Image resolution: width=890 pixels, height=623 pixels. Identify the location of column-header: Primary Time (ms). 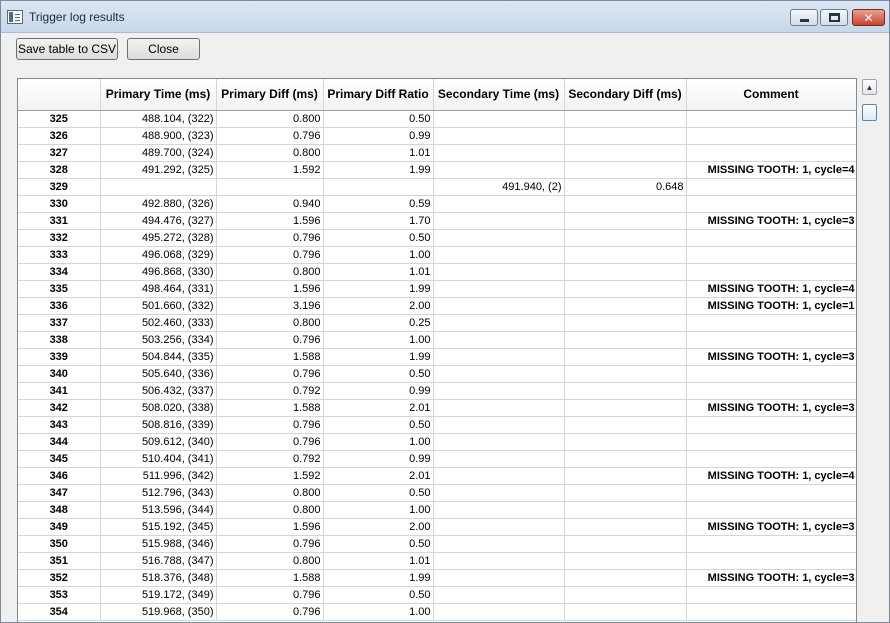
(158, 95).